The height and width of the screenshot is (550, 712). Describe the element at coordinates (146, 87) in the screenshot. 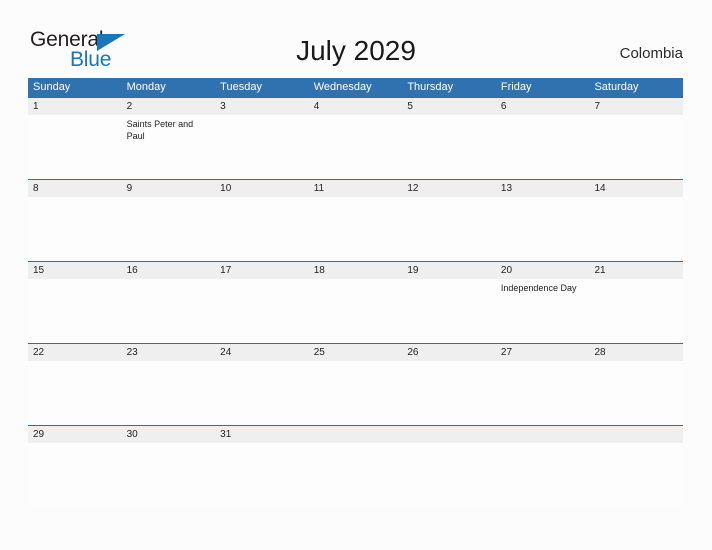

I see `weekday-header-monday: Monday` at that location.